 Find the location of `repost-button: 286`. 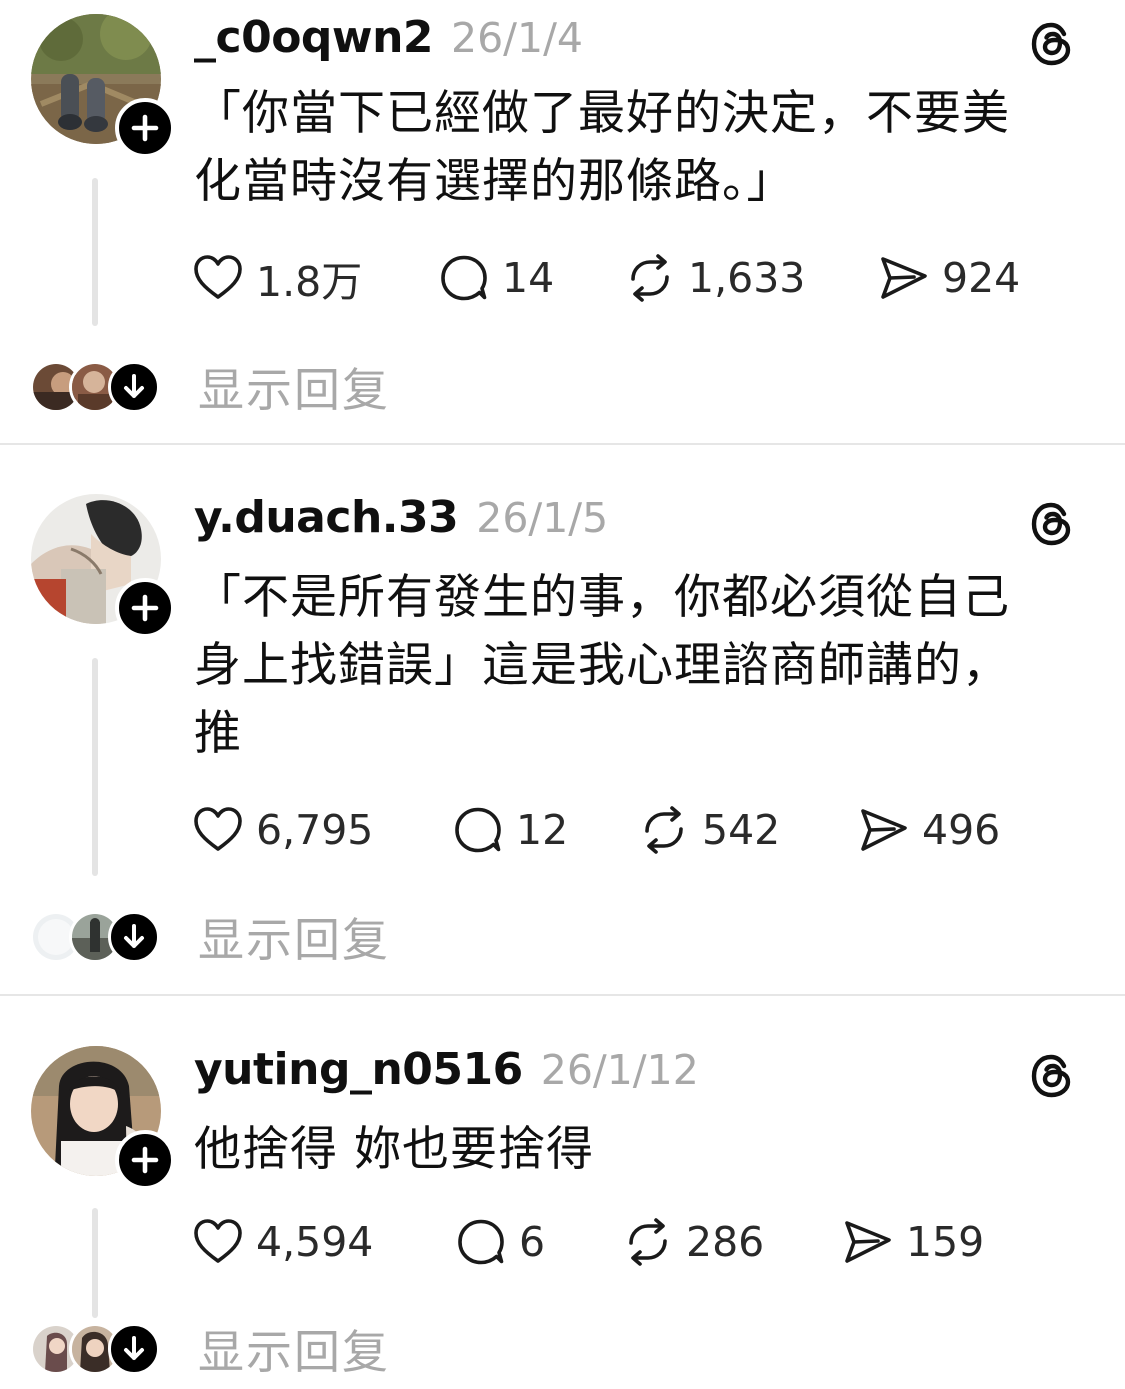

repost-button: 286 is located at coordinates (693, 1242).